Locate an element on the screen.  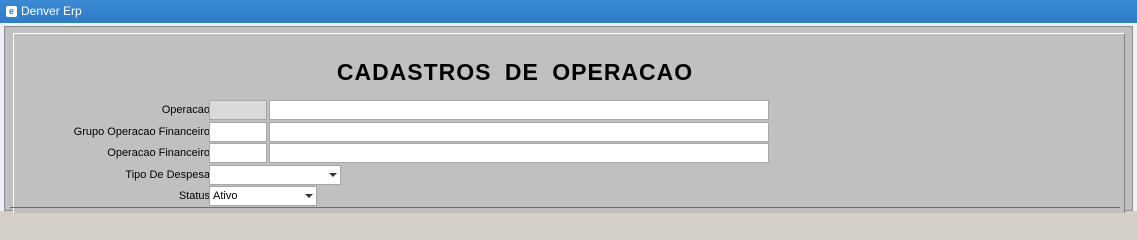
divider is located at coordinates (565, 207).